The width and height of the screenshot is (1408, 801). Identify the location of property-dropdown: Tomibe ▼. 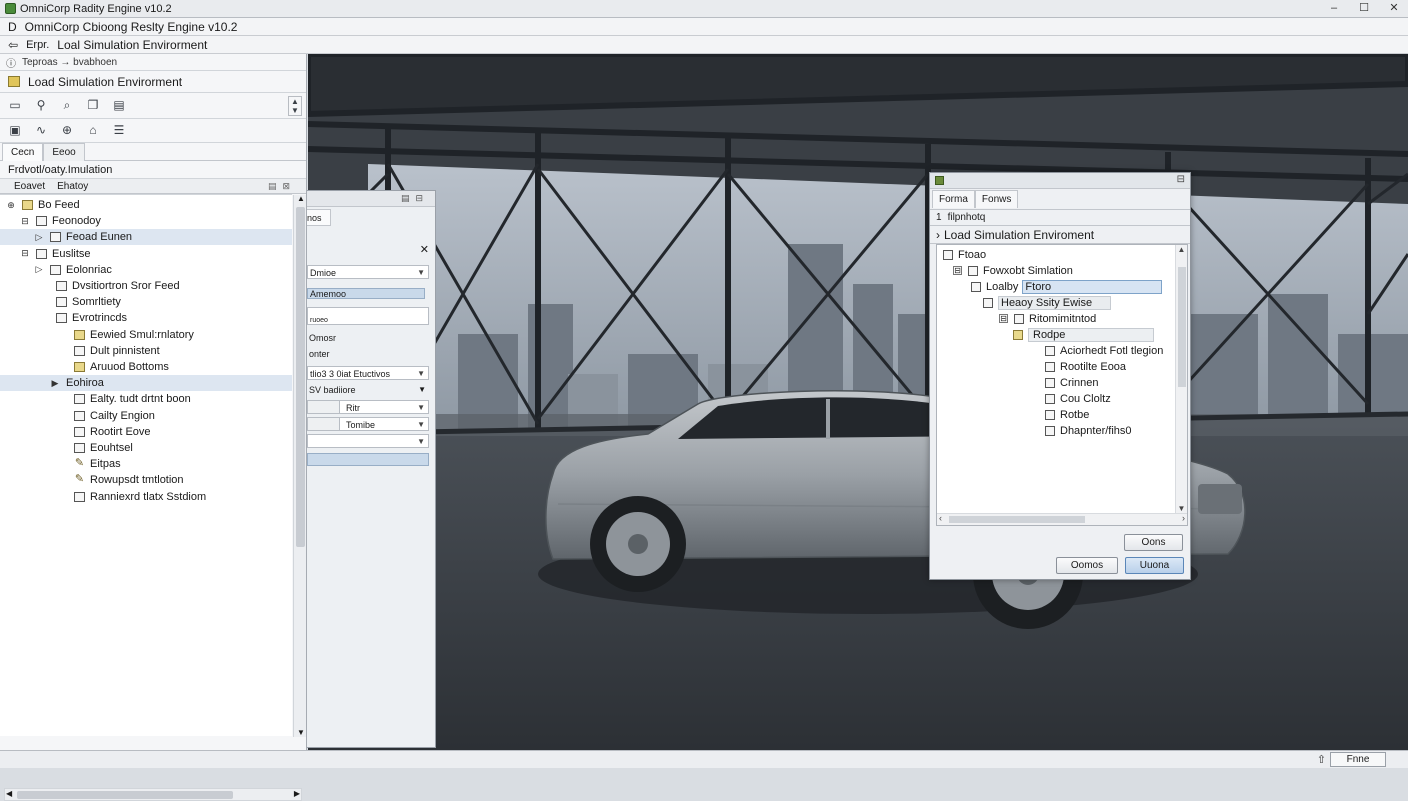
(368, 424).